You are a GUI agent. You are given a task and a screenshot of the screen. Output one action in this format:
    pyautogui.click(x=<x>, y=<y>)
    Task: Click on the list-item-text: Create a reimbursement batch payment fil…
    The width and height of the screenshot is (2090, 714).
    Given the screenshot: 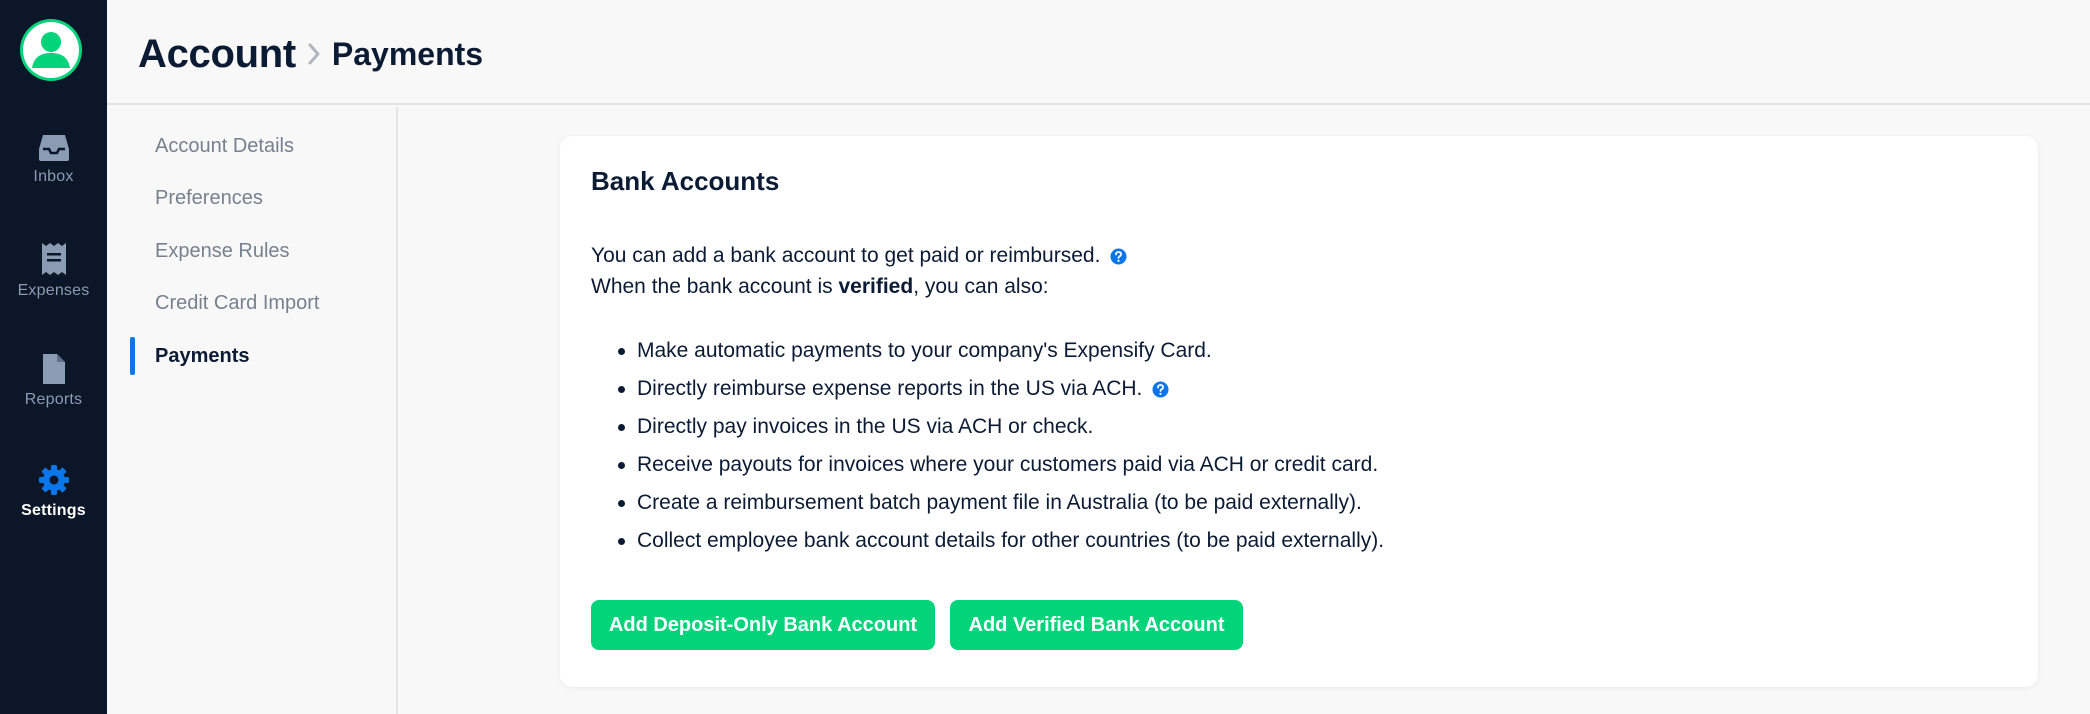 What is the action you would take?
    pyautogui.click(x=999, y=502)
    